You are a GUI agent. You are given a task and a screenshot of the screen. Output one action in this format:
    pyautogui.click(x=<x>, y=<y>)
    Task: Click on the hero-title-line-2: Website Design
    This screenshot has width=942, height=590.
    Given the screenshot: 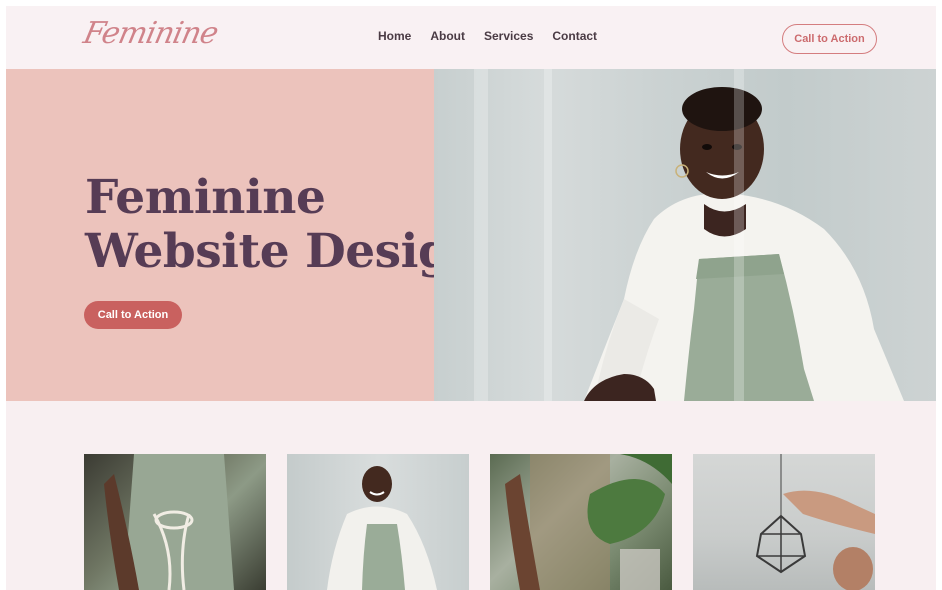 What is the action you would take?
    pyautogui.click(x=285, y=251)
    